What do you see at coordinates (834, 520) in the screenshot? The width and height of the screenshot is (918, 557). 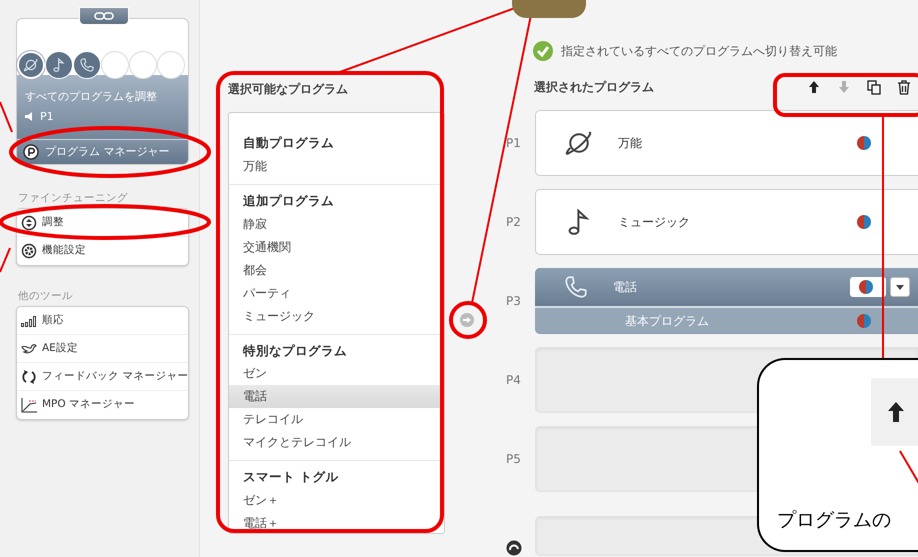 I see `callout-text: プログラムの` at bounding box center [834, 520].